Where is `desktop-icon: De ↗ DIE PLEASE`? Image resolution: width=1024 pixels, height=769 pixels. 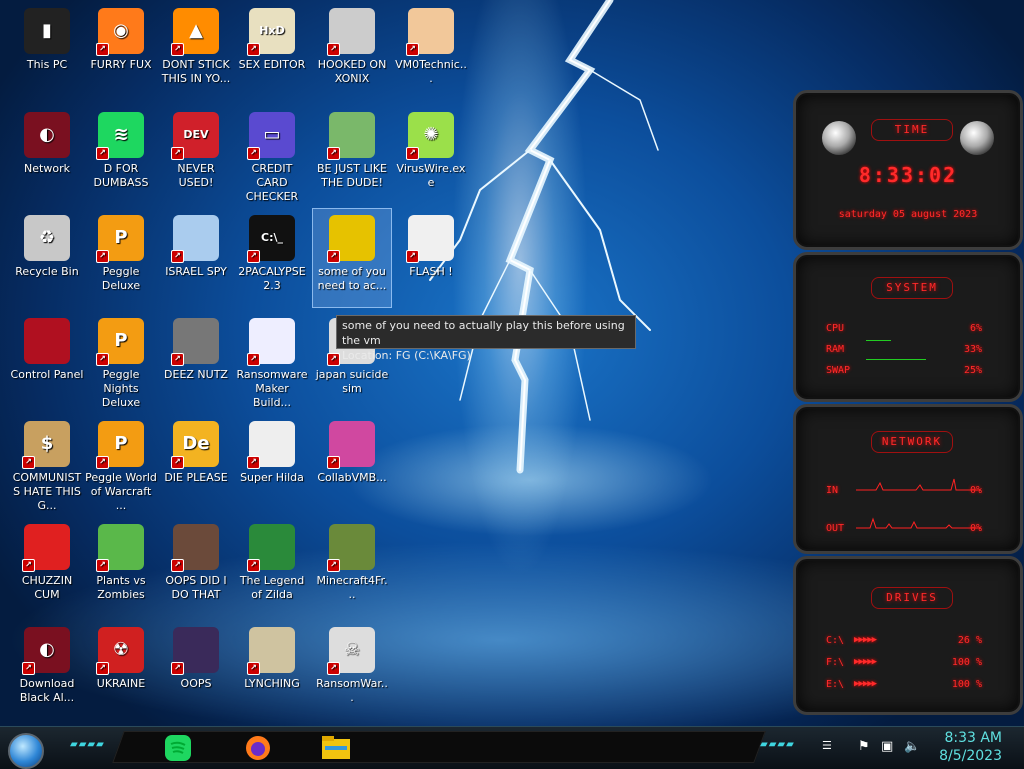
desktop-icon: De ↗ DIE PLEASE is located at coordinates (196, 464).